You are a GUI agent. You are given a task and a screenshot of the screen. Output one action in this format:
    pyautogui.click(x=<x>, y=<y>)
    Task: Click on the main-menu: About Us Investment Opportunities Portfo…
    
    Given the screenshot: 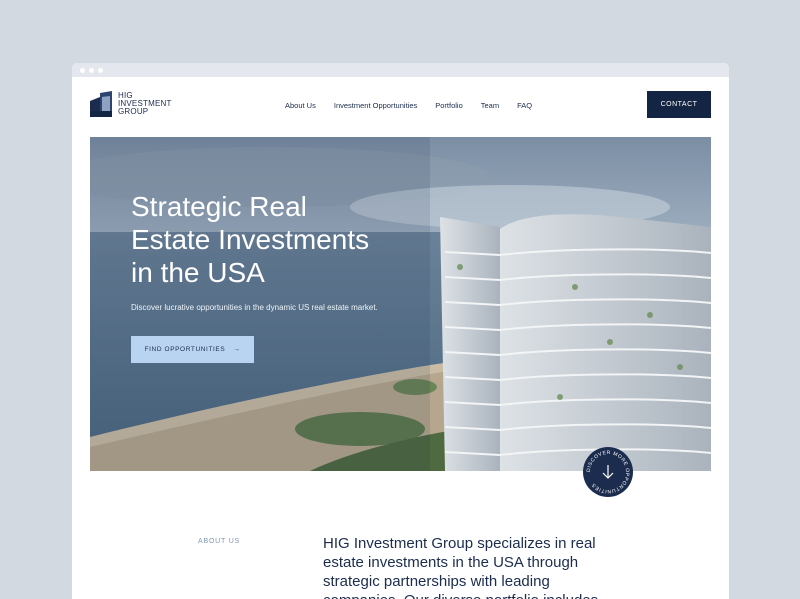 What is the action you would take?
    pyautogui.click(x=417, y=105)
    